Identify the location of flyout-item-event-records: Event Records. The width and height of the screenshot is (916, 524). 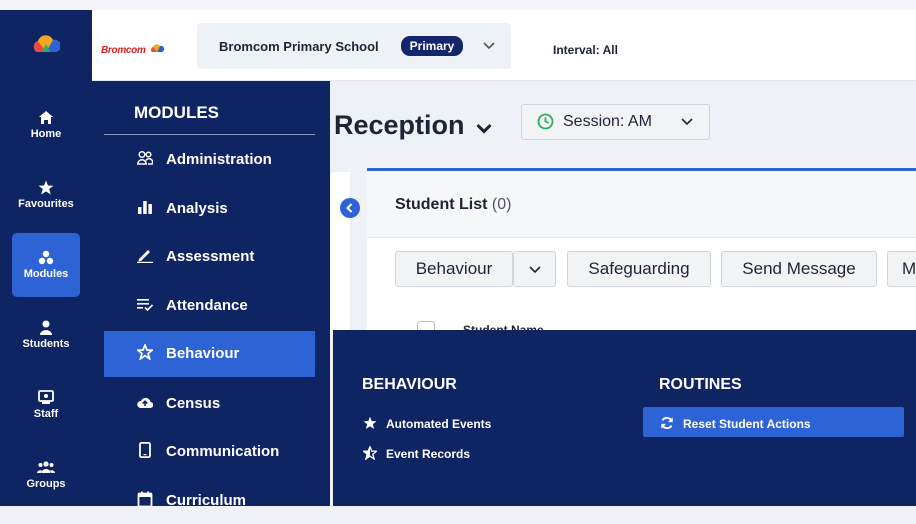
(463, 454).